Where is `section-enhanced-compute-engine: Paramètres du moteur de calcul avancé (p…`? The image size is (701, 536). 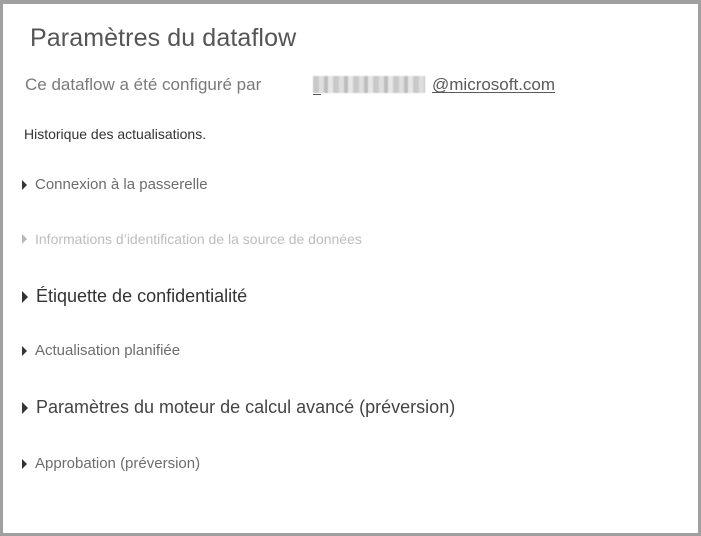 section-enhanced-compute-engine: Paramètres du moteur de calcul avancé (p… is located at coordinates (238, 407).